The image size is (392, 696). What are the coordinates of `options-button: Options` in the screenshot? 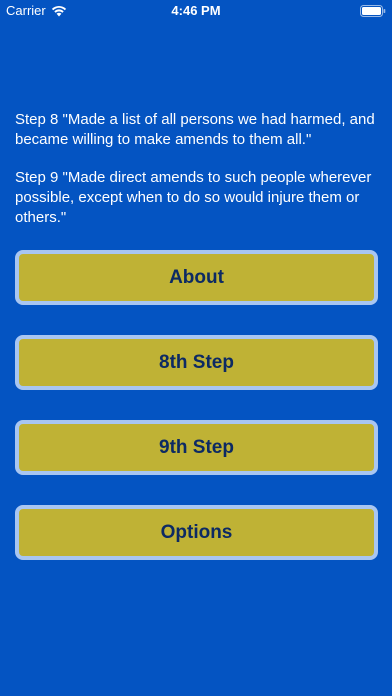 It's located at (196, 532).